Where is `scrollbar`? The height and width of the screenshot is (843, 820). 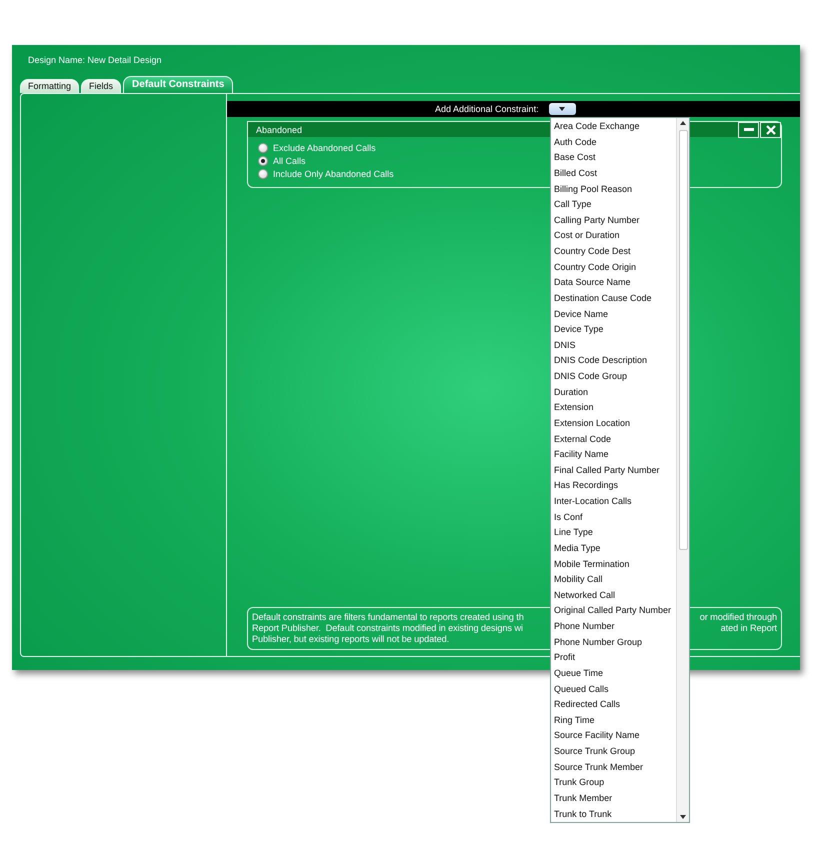 scrollbar is located at coordinates (682, 470).